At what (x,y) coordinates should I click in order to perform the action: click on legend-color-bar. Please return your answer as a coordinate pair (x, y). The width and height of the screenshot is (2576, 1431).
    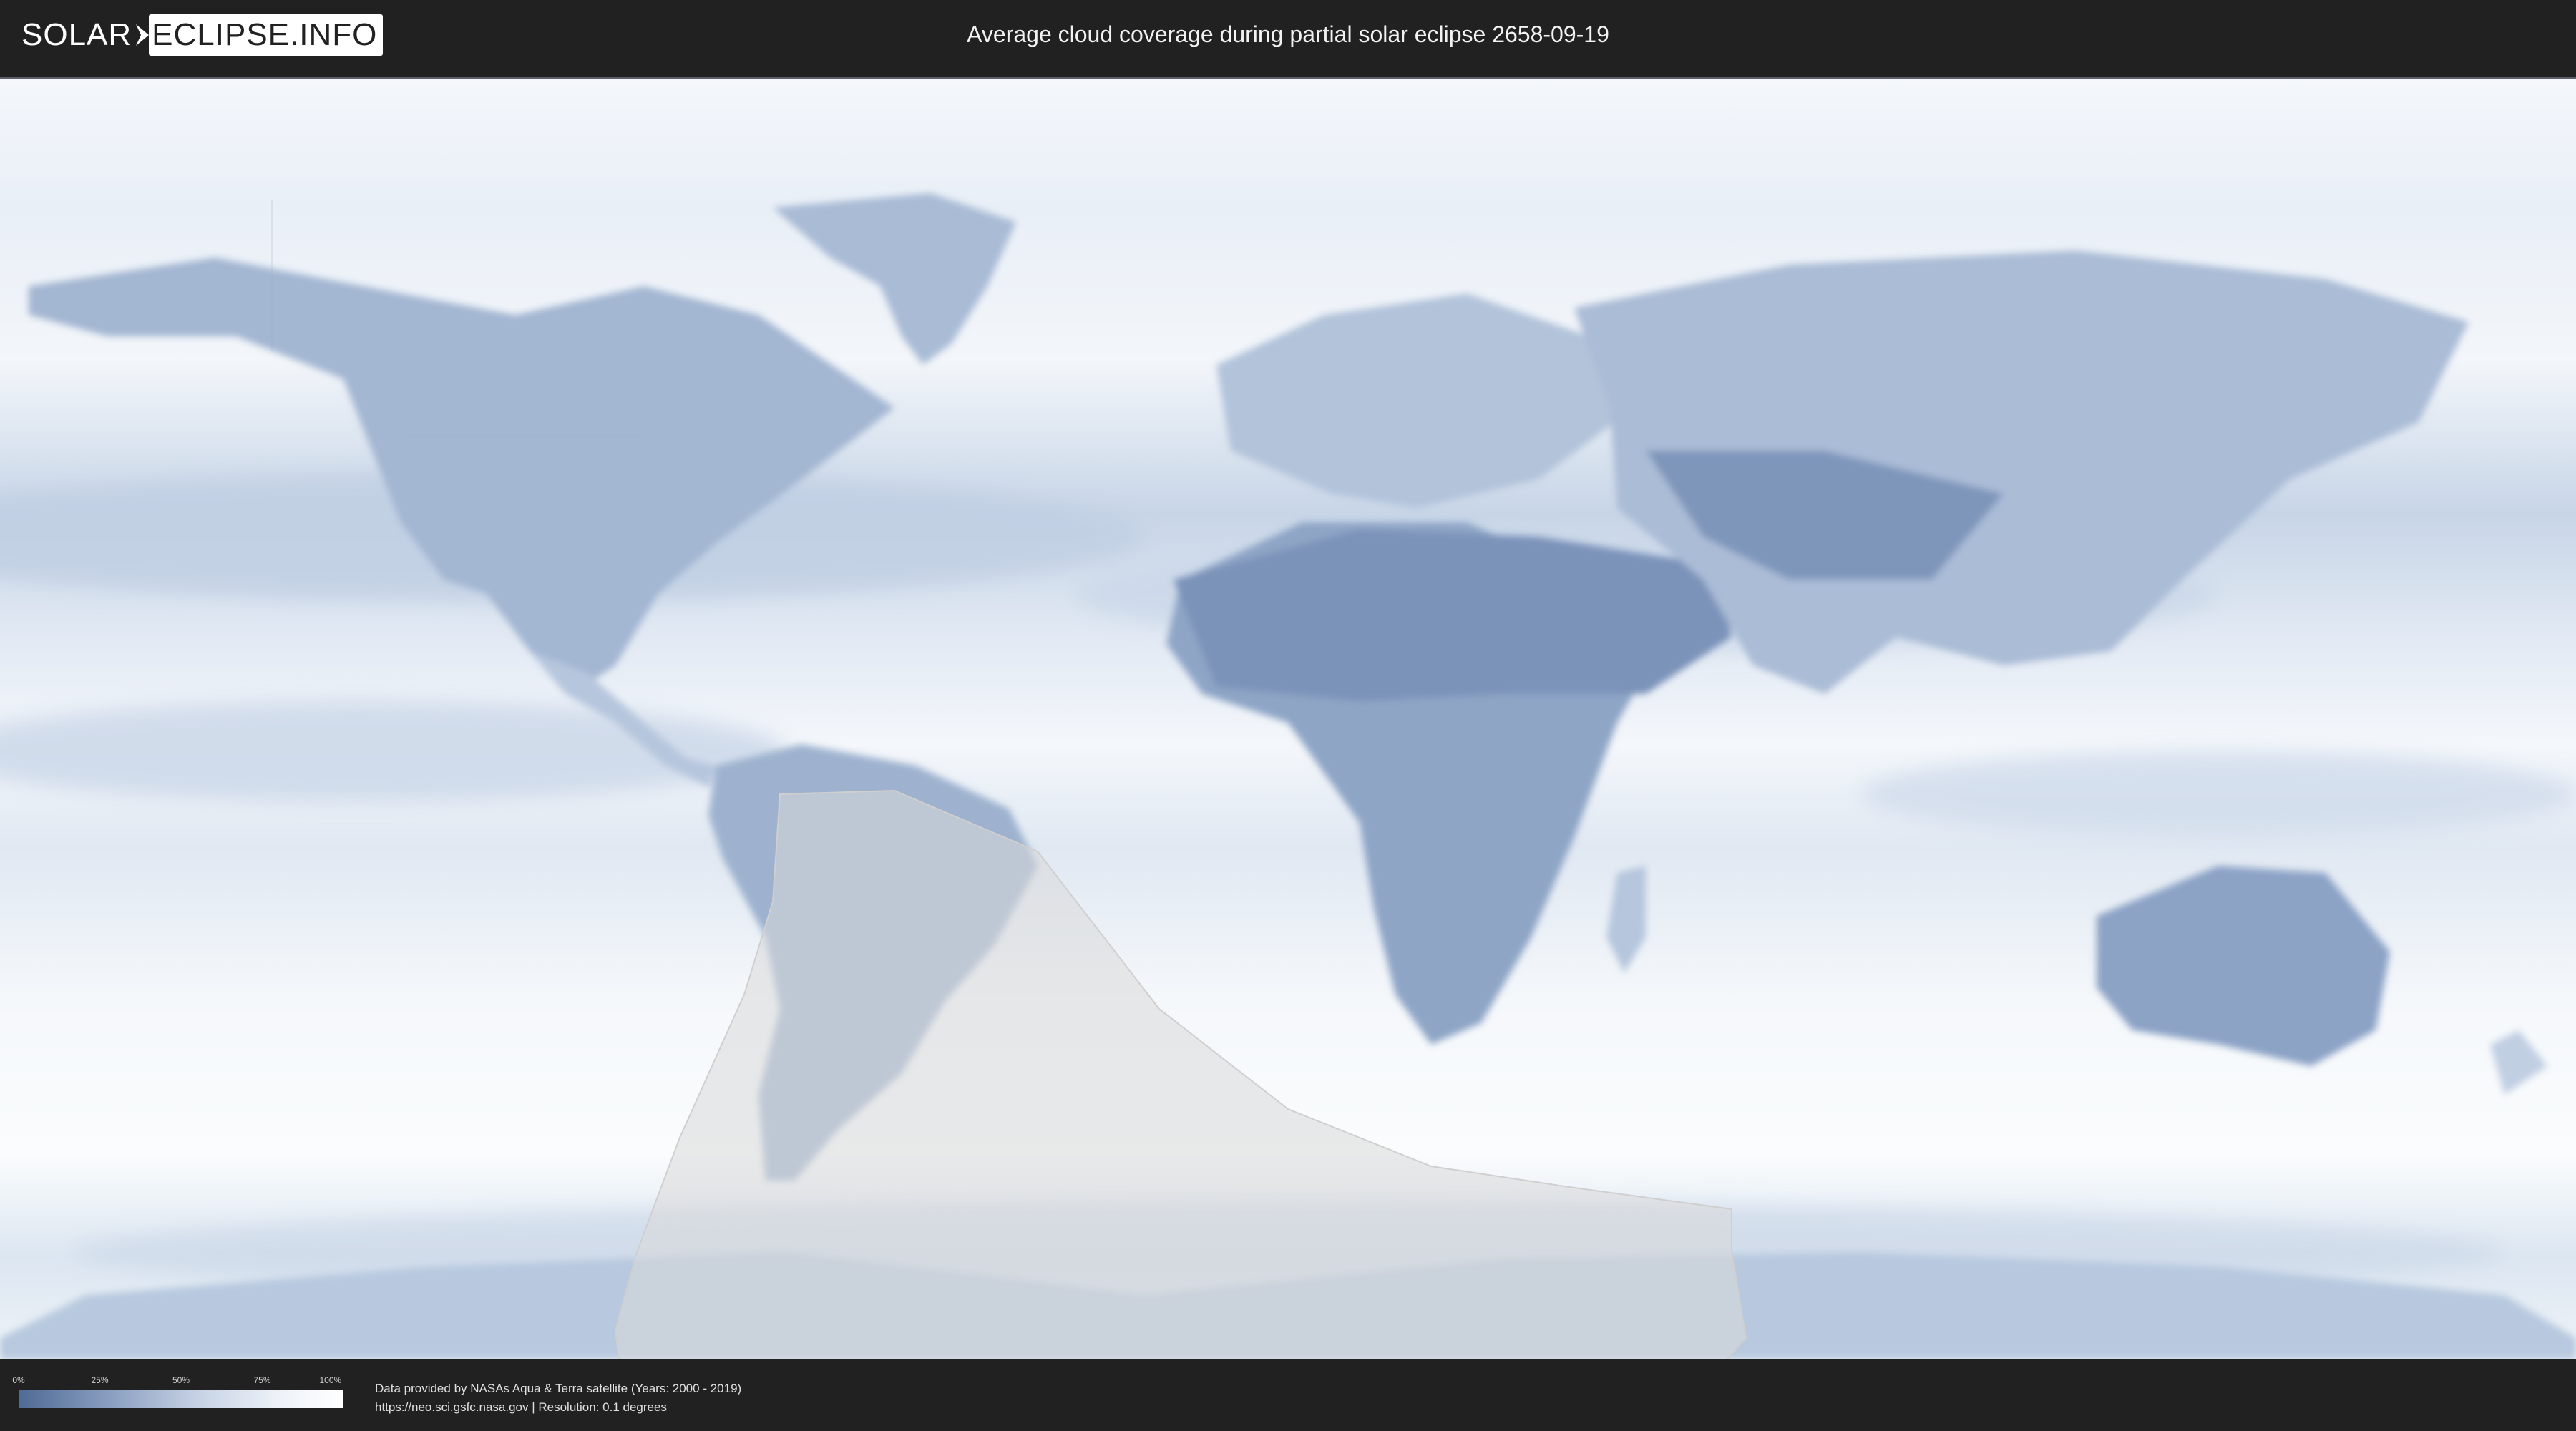
    Looking at the image, I should click on (181, 1399).